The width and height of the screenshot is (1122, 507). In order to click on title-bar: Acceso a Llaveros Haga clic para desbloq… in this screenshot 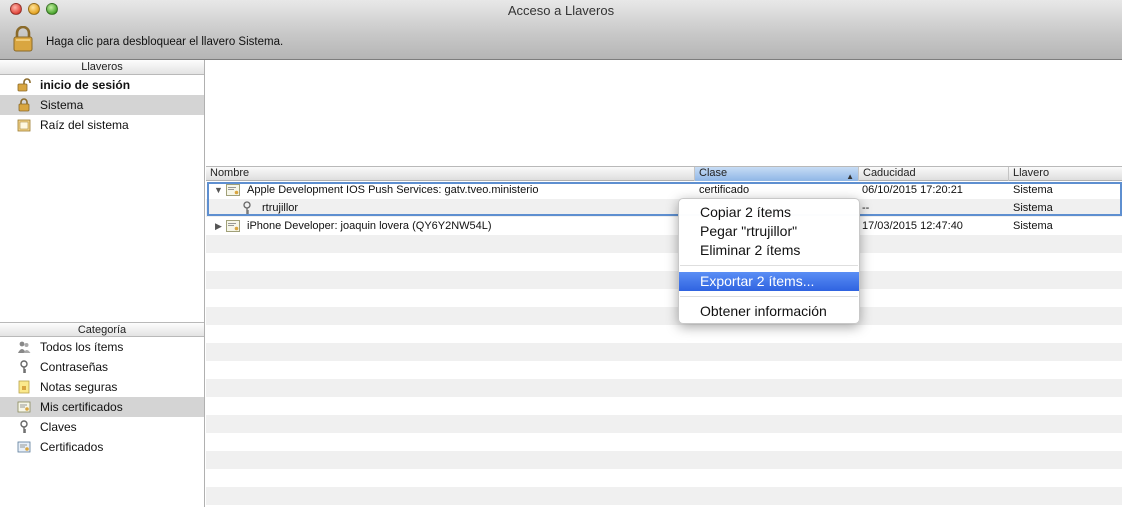, I will do `click(561, 30)`.